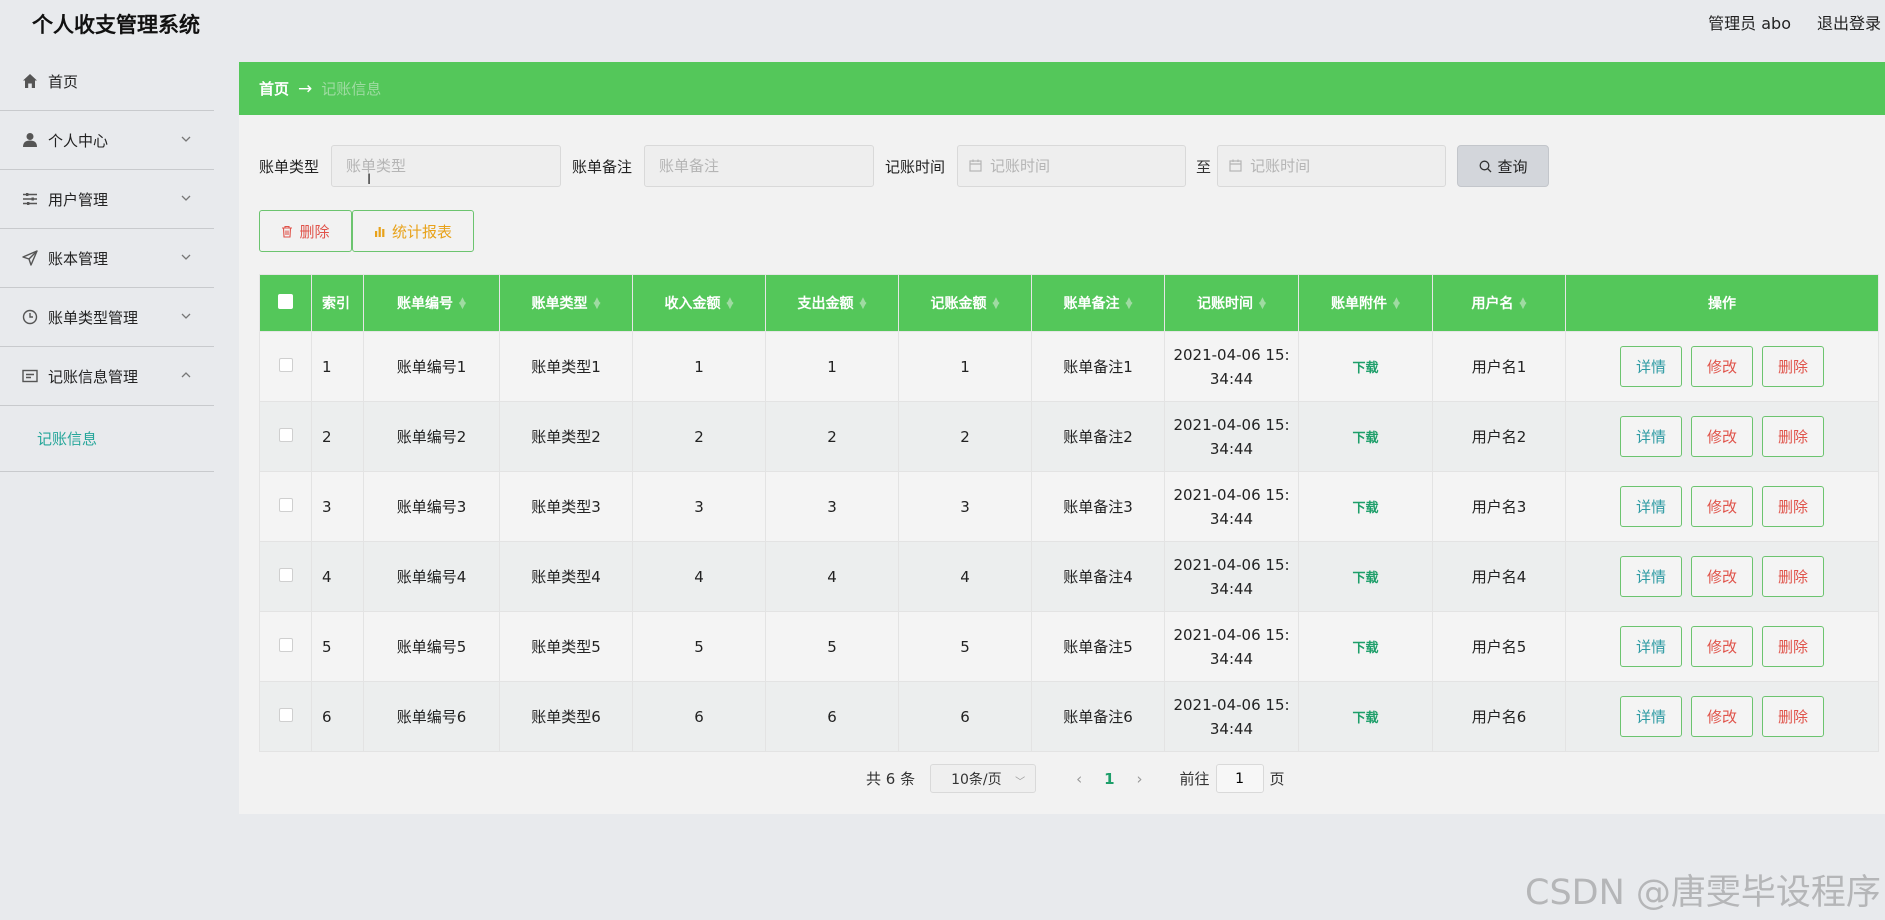  I want to click on column-header-sortable: 用户名 ▲ ▼, so click(1499, 303).